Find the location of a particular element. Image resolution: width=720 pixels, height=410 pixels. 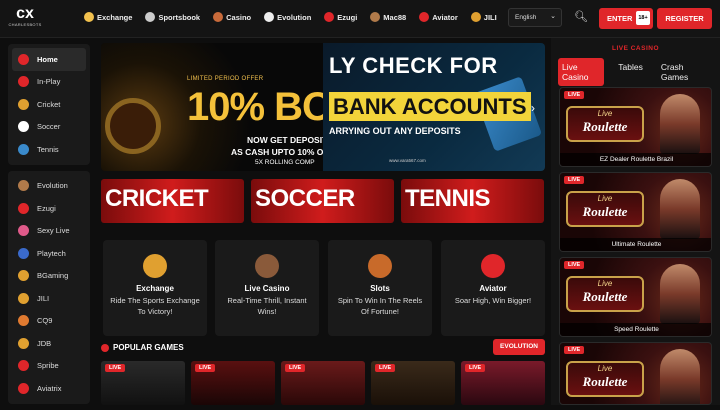

evolution-filter-button: EVOLUTION is located at coordinates (519, 347).